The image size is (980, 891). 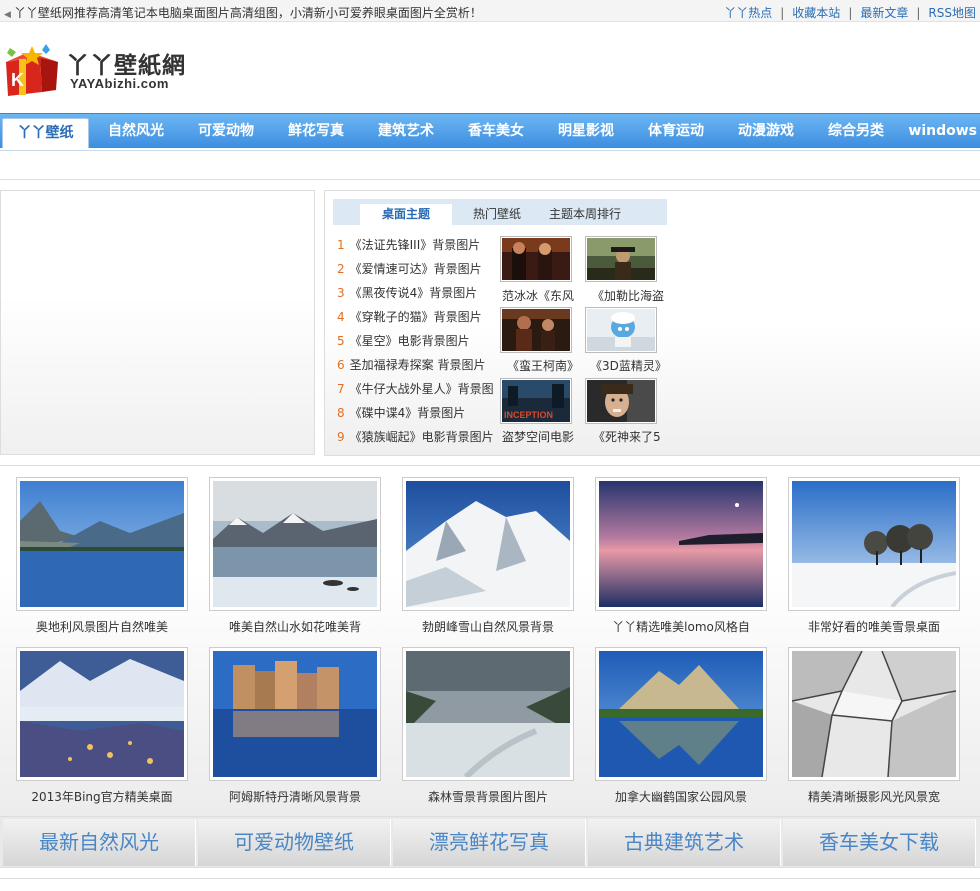 What do you see at coordinates (884, 13) in the screenshot?
I see `link-latest: 最新文章` at bounding box center [884, 13].